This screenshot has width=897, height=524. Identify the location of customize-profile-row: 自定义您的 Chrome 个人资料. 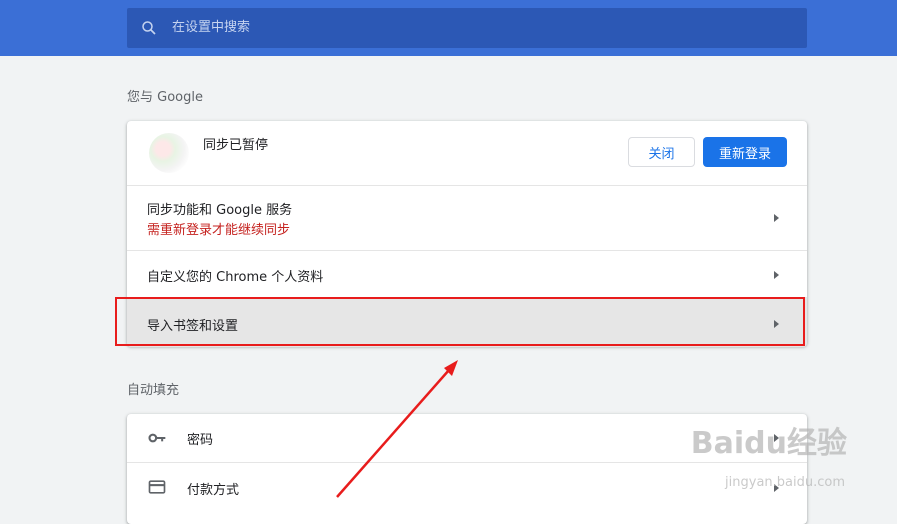
(467, 274).